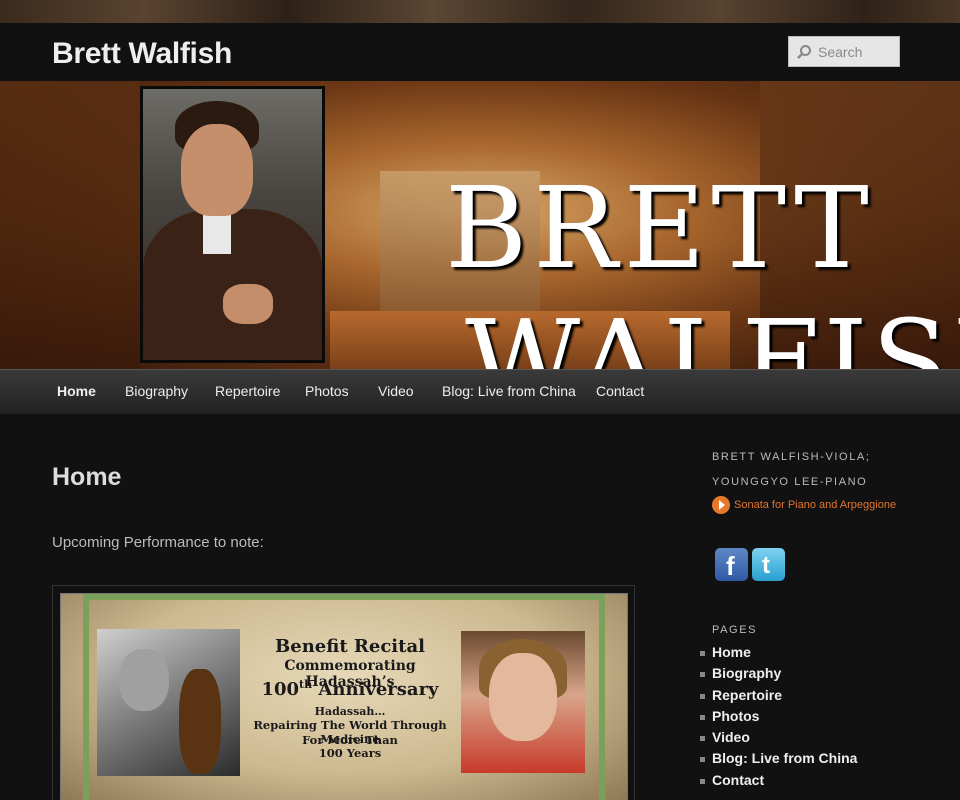 This screenshot has height=800, width=960. What do you see at coordinates (778, 654) in the screenshot?
I see `sidebar-page-home: Home` at bounding box center [778, 654].